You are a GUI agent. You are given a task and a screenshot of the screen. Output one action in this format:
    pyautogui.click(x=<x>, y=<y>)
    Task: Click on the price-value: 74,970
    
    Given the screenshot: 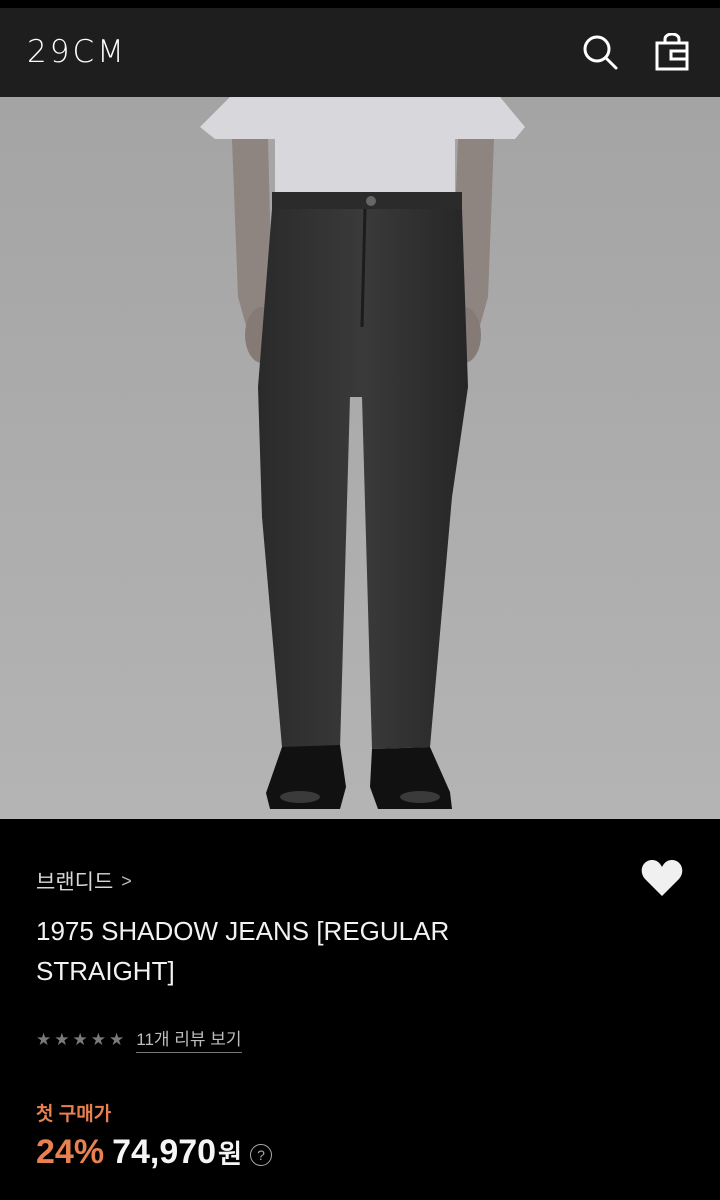 What is the action you would take?
    pyautogui.click(x=164, y=1152)
    